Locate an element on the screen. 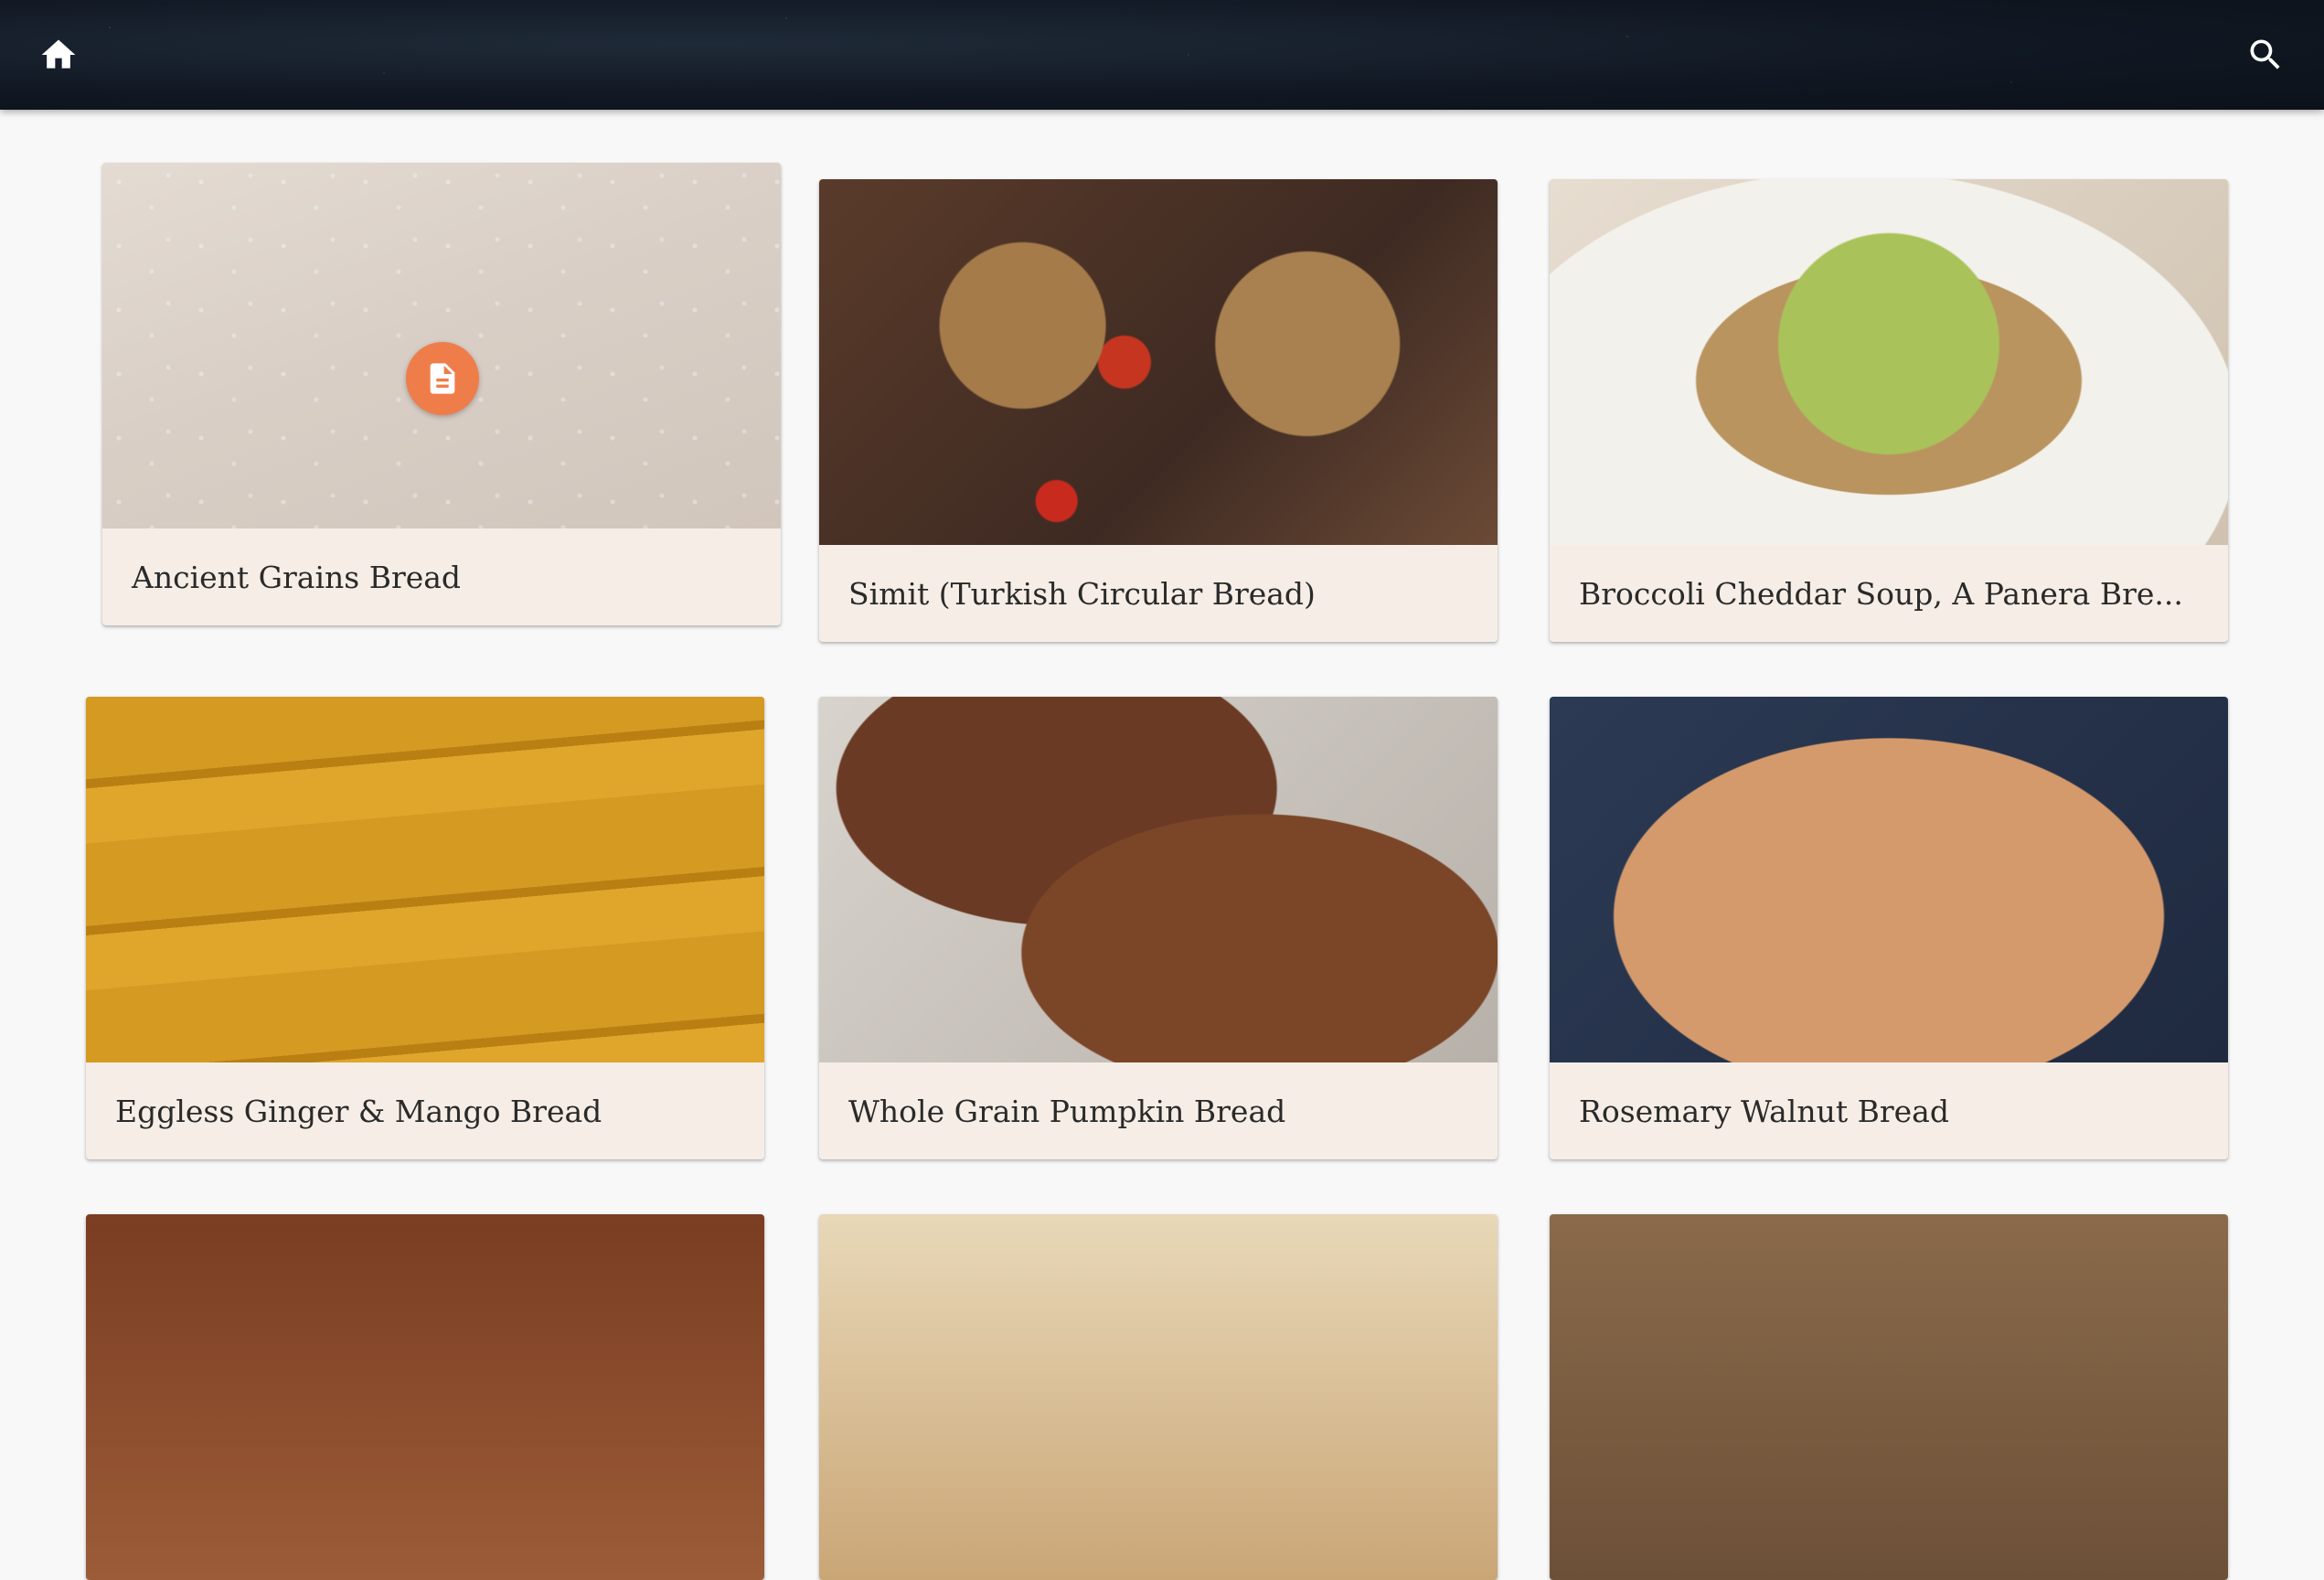 The width and height of the screenshot is (2324, 1580). home-icon is located at coordinates (58, 54).